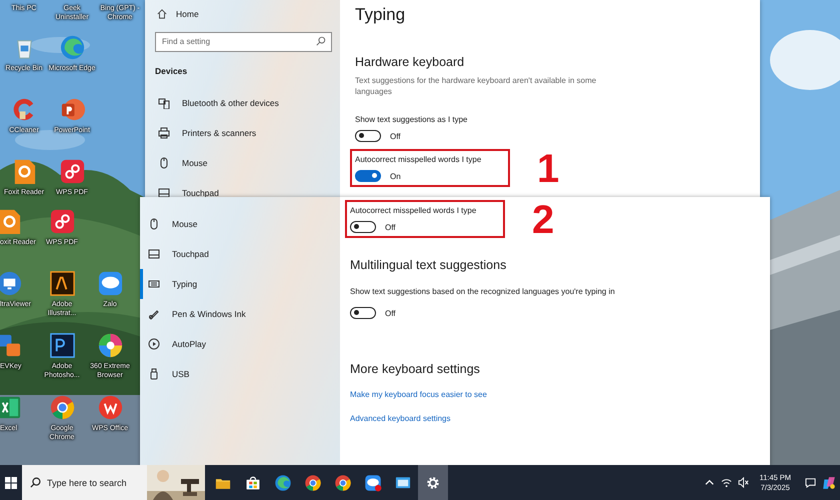  I want to click on section-description: Show text suggestions based on the recognized languages you're typing in, so click(483, 291).